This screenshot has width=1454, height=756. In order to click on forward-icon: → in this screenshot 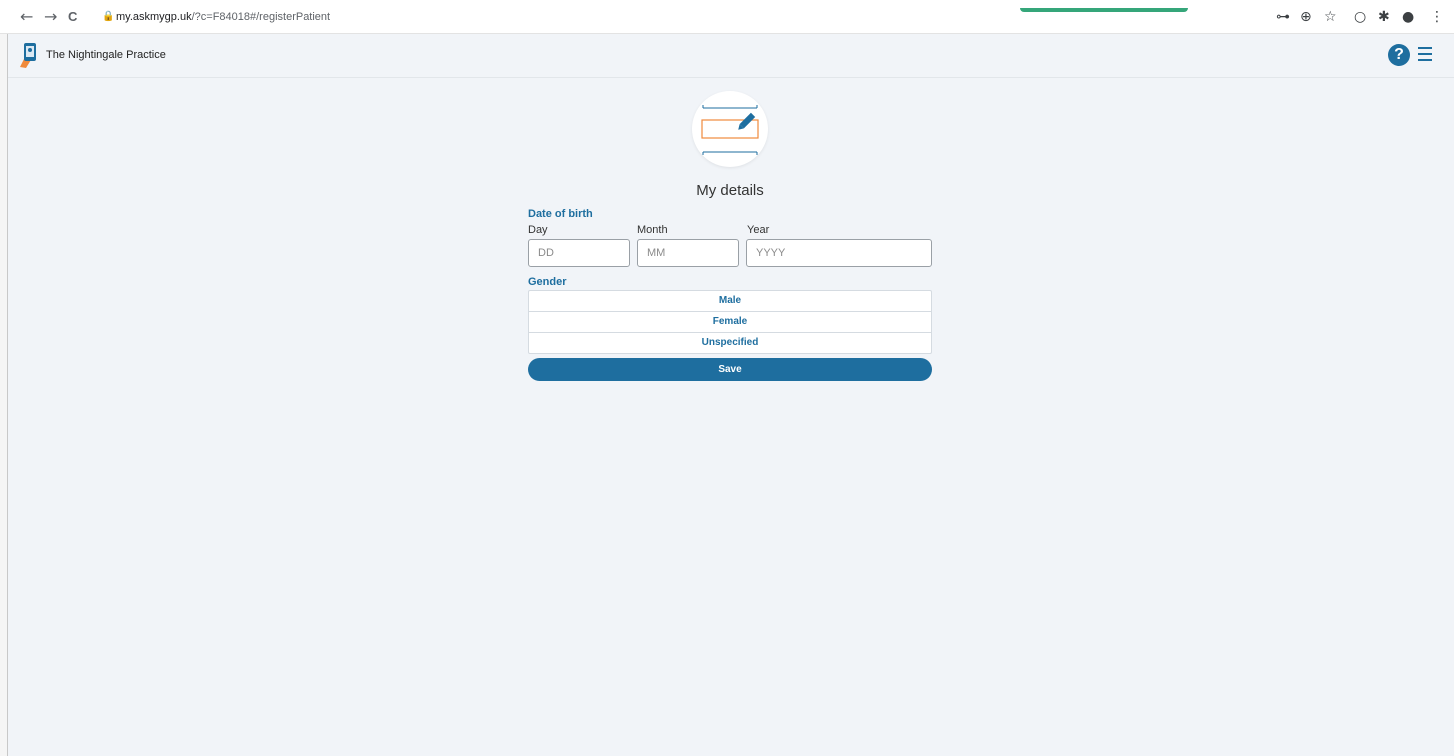, I will do `click(50, 17)`.